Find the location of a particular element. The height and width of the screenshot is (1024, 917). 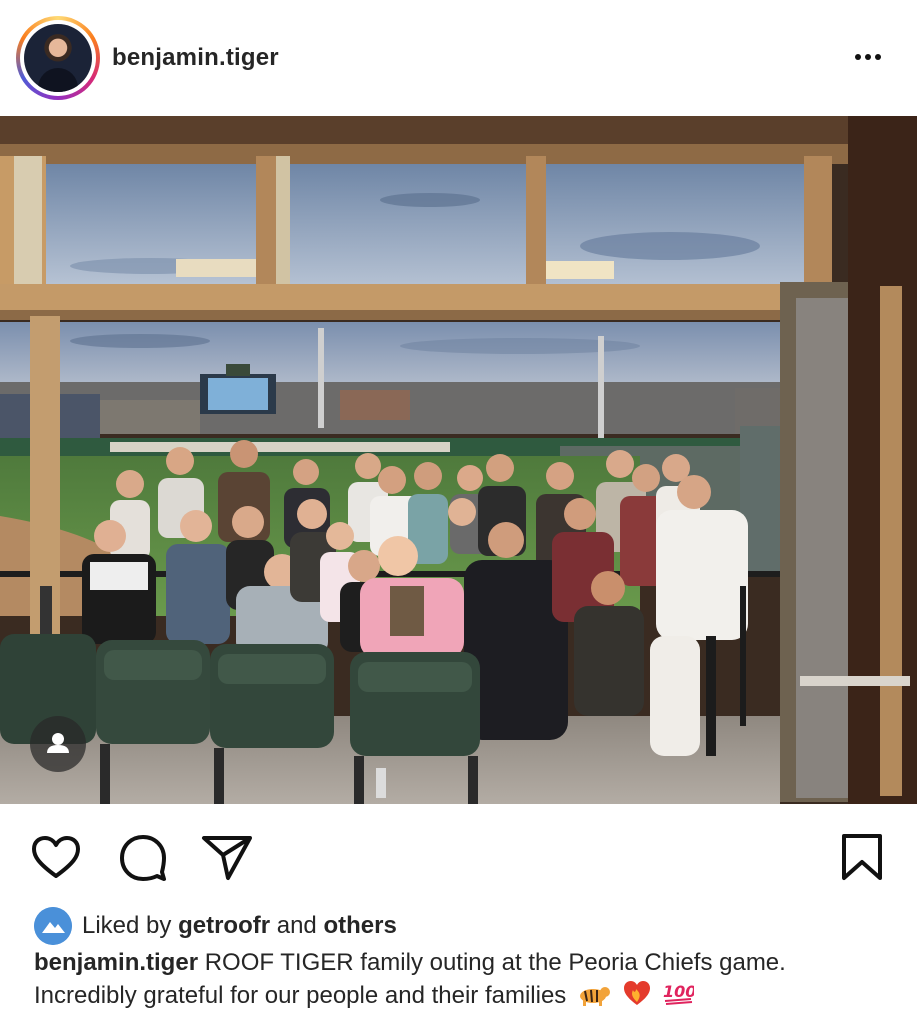

likes-summary: Liked by getroofr and others is located at coordinates (215, 926).